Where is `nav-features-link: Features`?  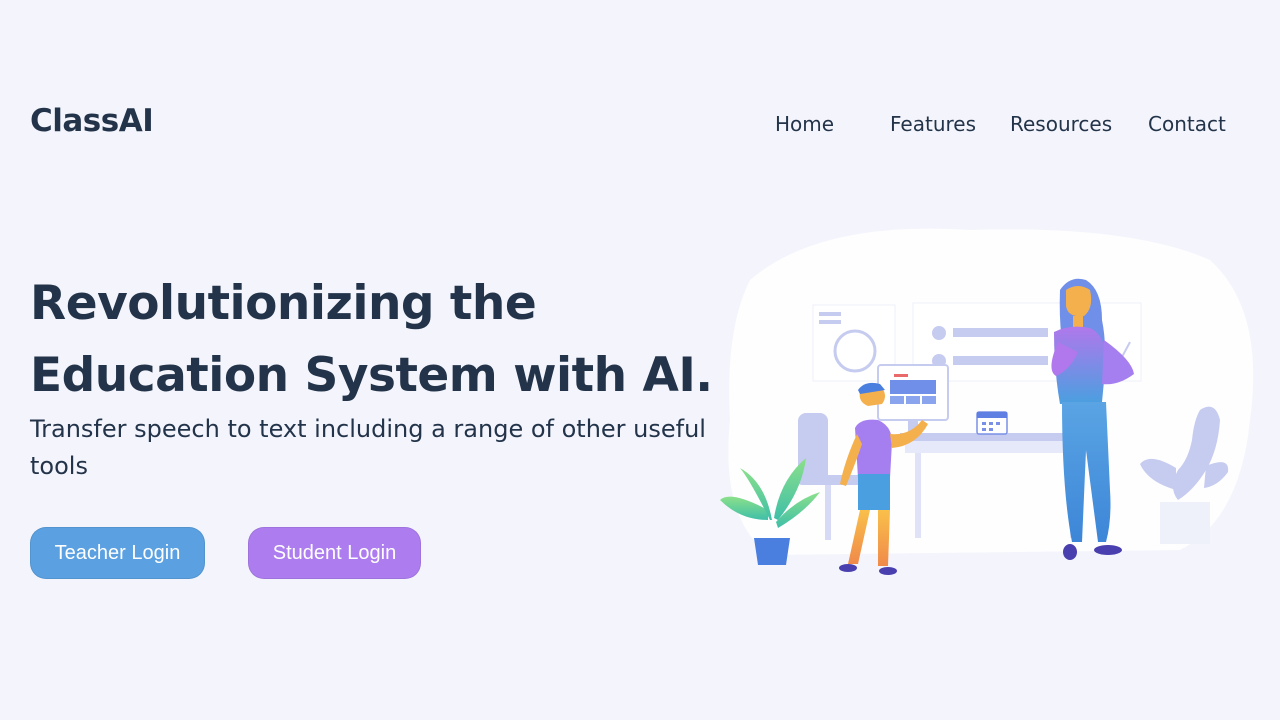
nav-features-link: Features is located at coordinates (933, 124).